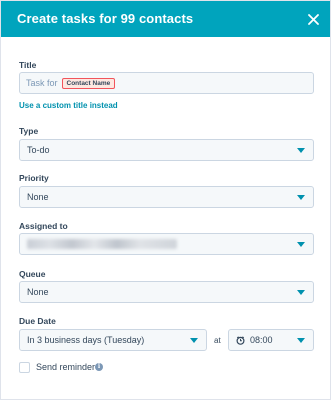  What do you see at coordinates (166, 197) in the screenshot?
I see `priority-select: None` at bounding box center [166, 197].